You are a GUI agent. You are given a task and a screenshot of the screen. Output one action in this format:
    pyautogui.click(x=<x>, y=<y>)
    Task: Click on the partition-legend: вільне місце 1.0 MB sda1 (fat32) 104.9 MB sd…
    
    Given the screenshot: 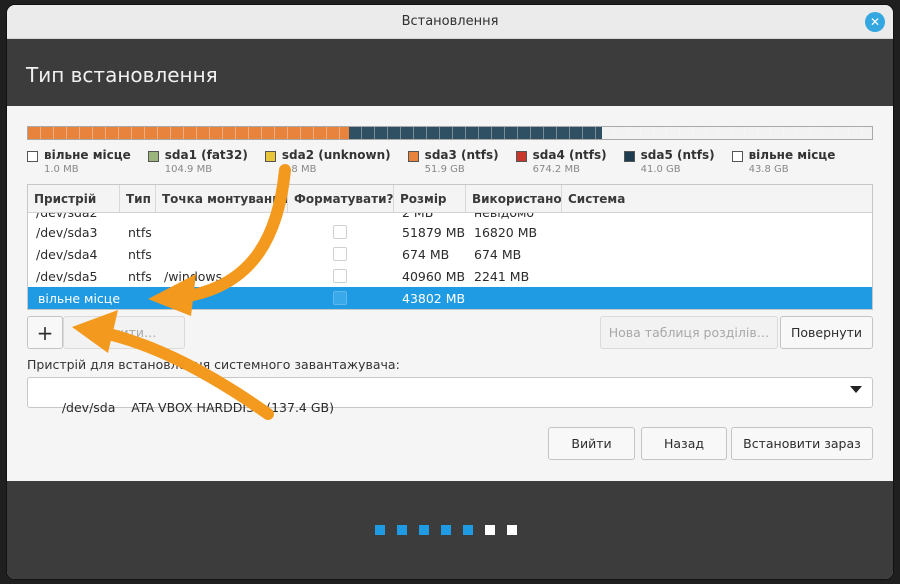 What is the action you would take?
    pyautogui.click(x=452, y=161)
    